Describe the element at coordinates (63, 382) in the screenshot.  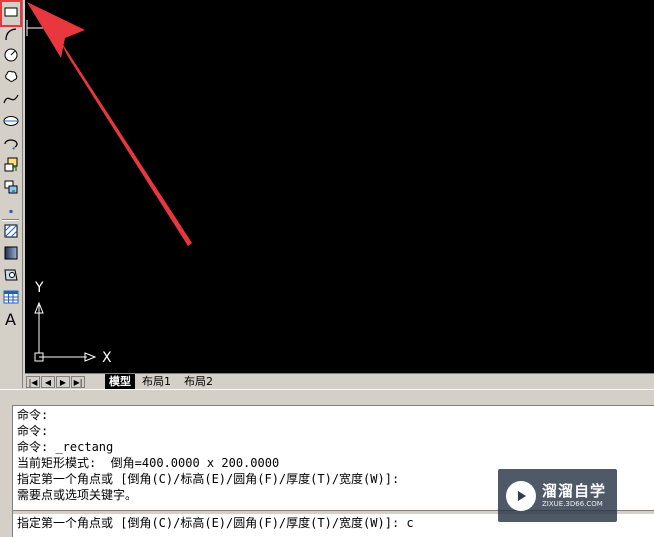
I see `next-tab-button: ▶` at that location.